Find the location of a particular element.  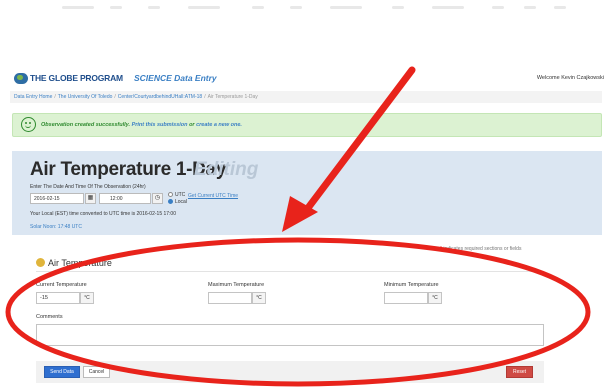

cancel-button: Cancel is located at coordinates (96, 372).